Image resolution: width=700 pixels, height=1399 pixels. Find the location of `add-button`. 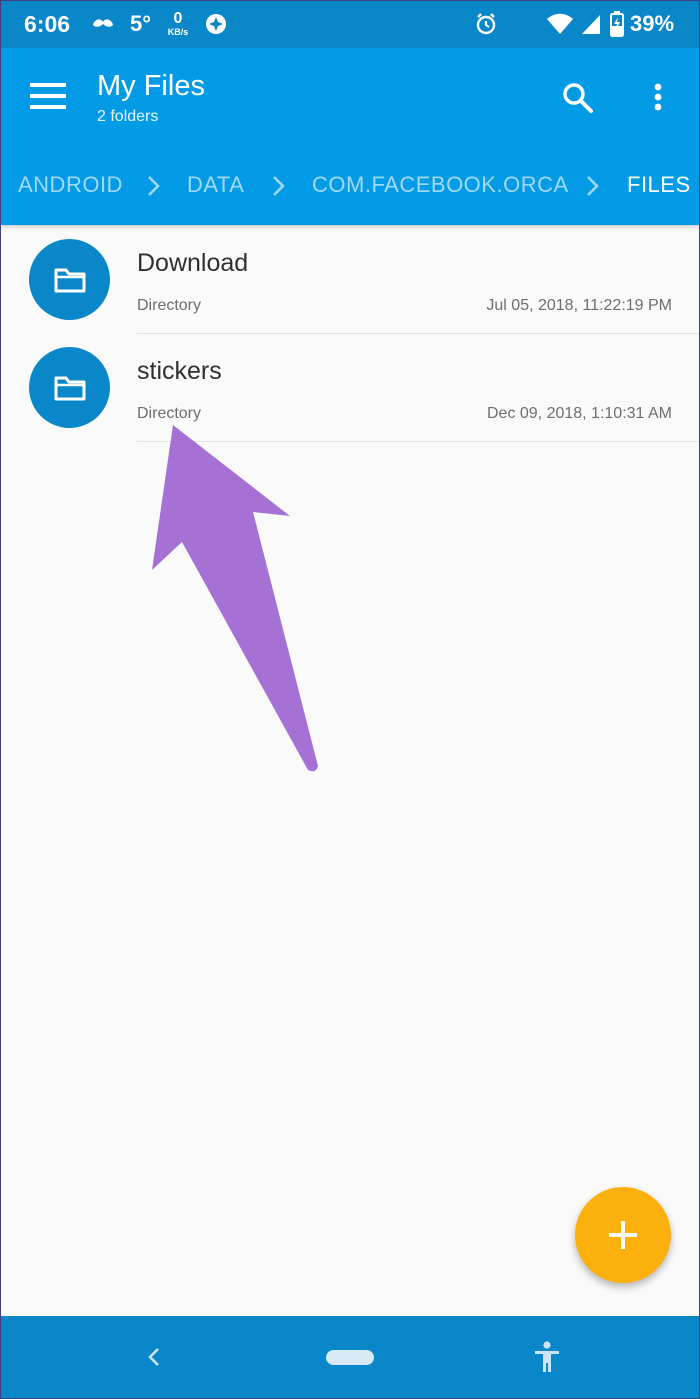

add-button is located at coordinates (623, 1235).